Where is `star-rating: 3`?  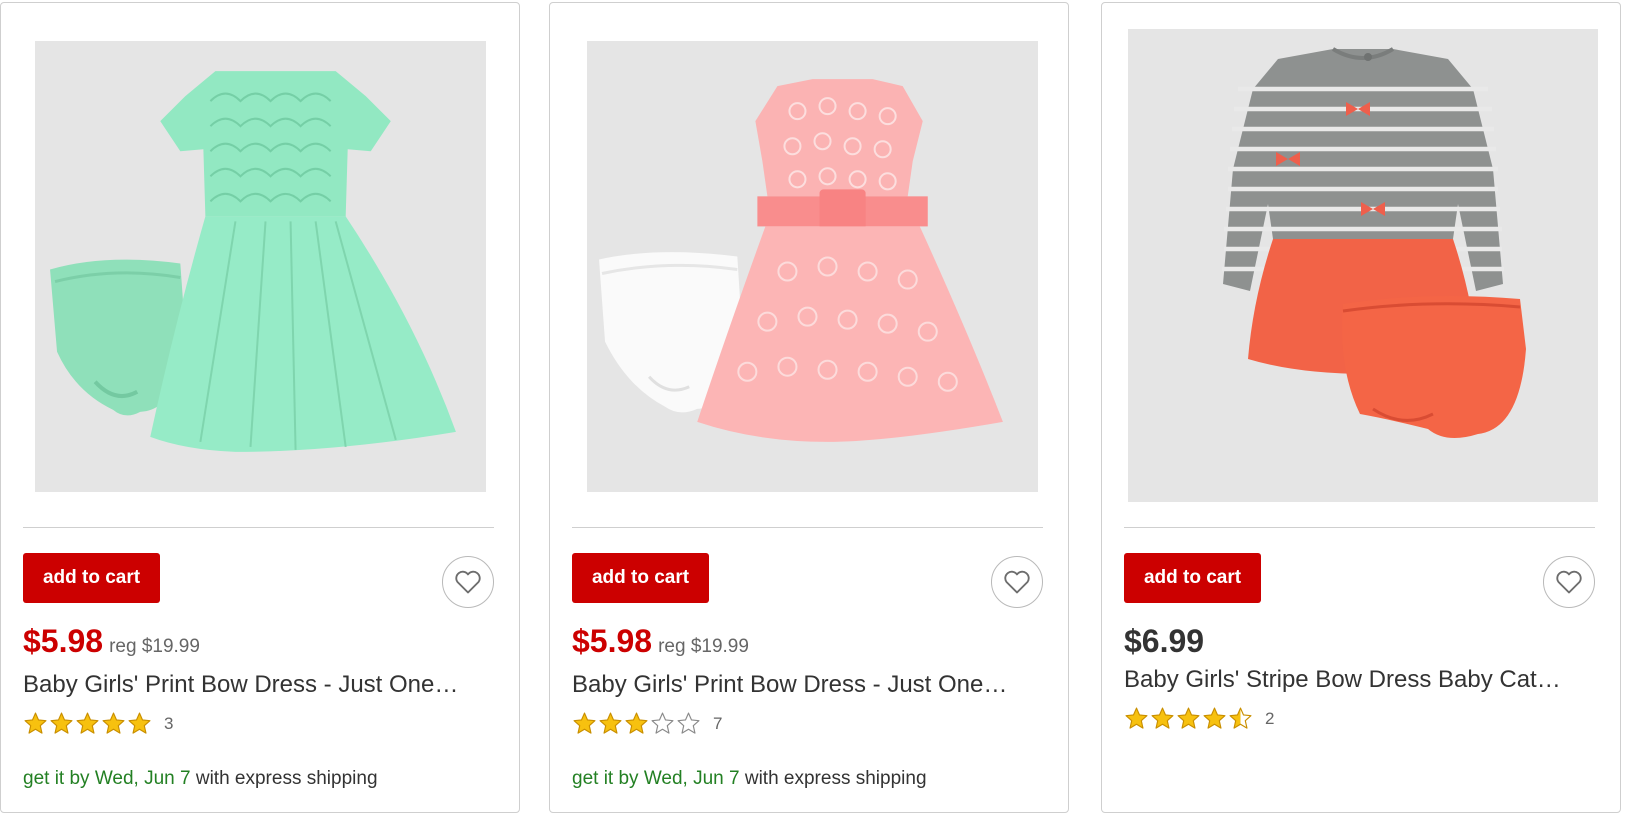
star-rating: 3 is located at coordinates (98, 723).